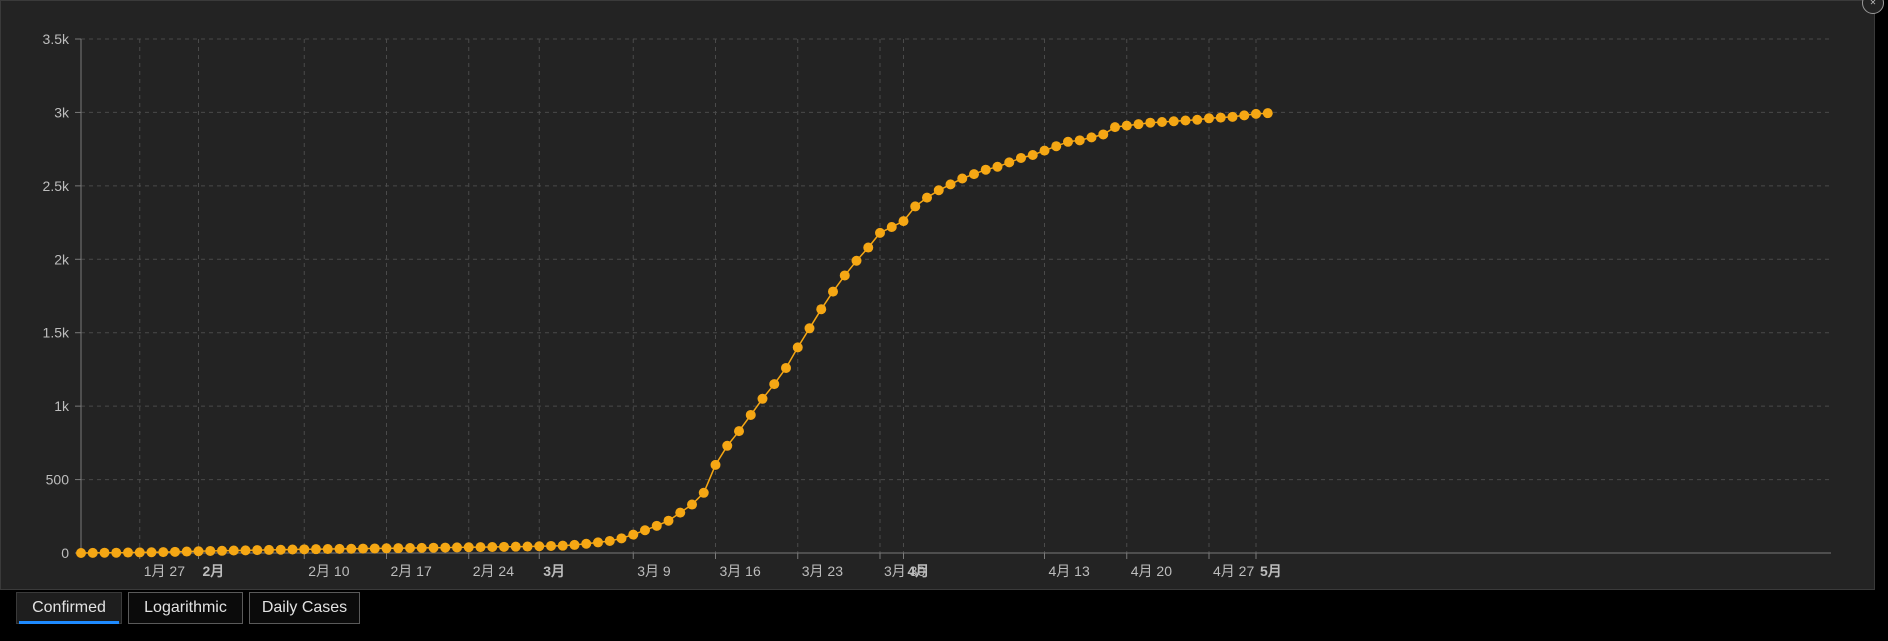 The width and height of the screenshot is (1888, 641). I want to click on tab-daily-cases: Daily Cases, so click(304, 608).